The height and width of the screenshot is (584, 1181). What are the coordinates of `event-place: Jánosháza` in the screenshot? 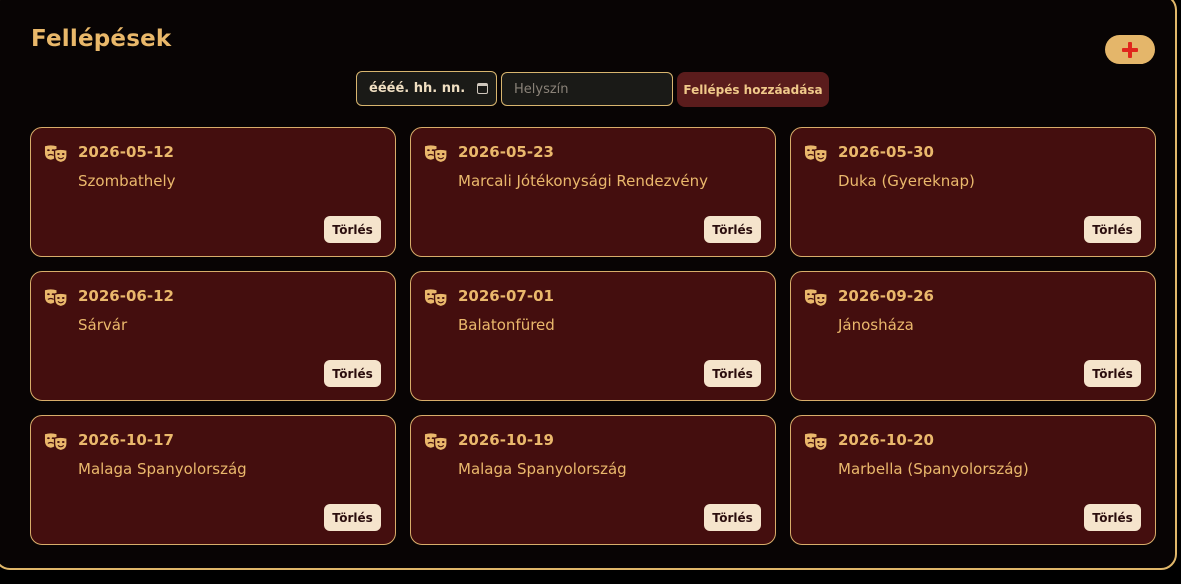 It's located at (876, 325).